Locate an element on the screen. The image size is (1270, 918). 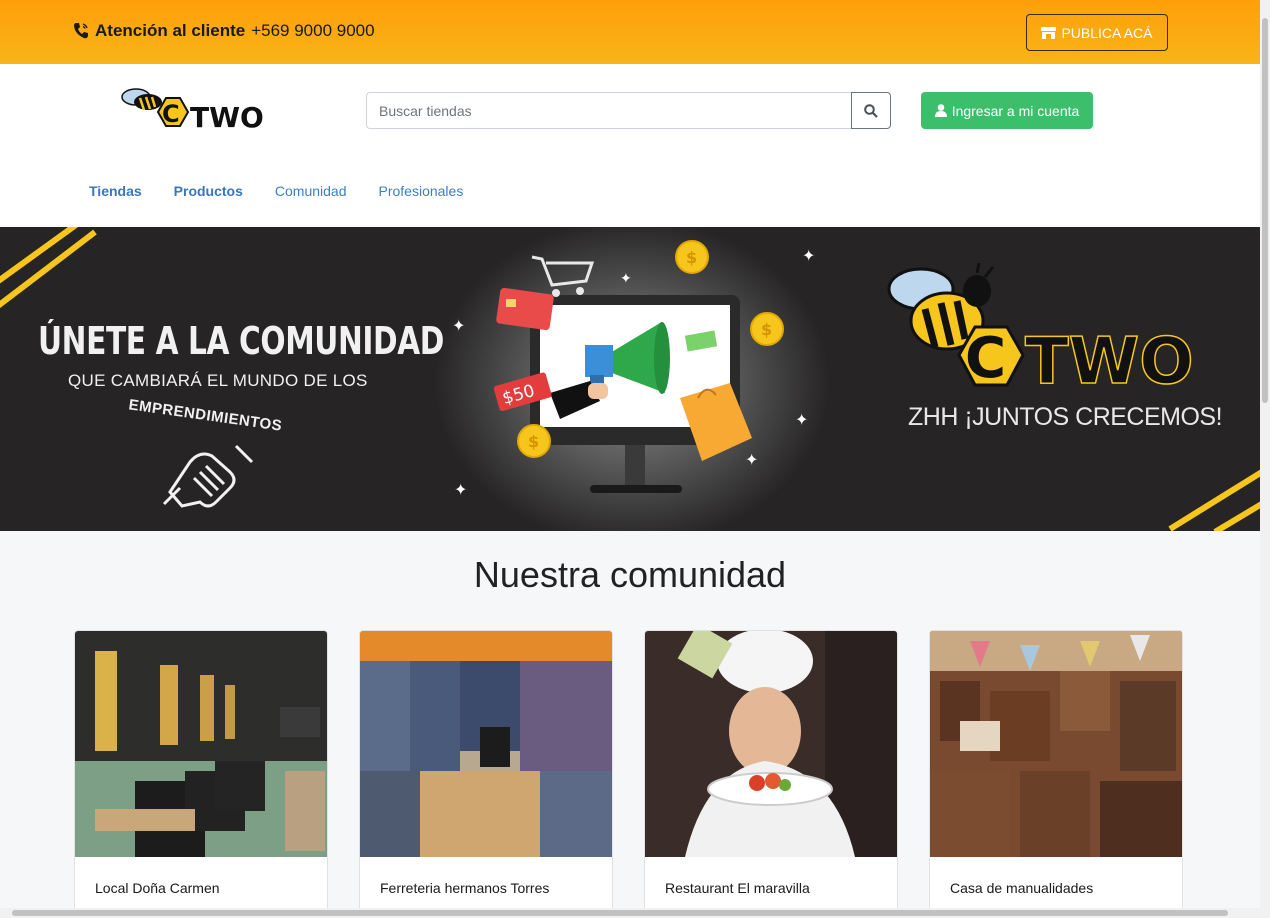
store-card: Local Doña Carmen is located at coordinates (201, 774).